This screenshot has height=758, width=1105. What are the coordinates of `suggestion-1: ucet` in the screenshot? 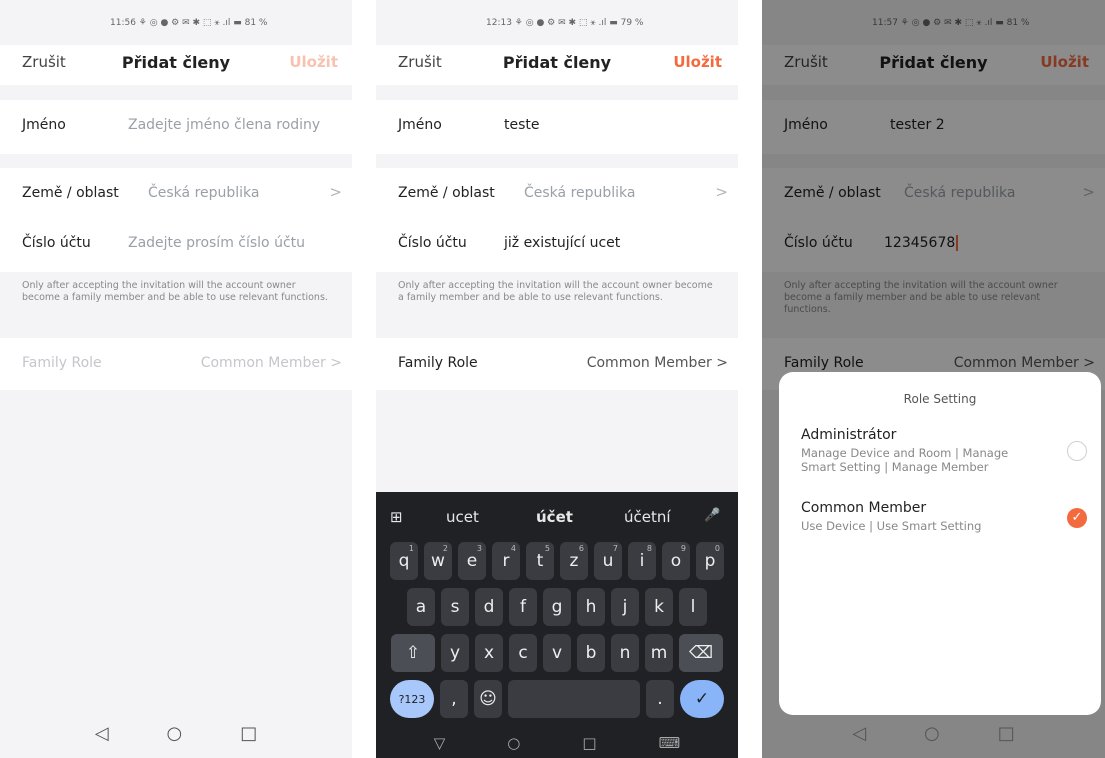 It's located at (462, 517).